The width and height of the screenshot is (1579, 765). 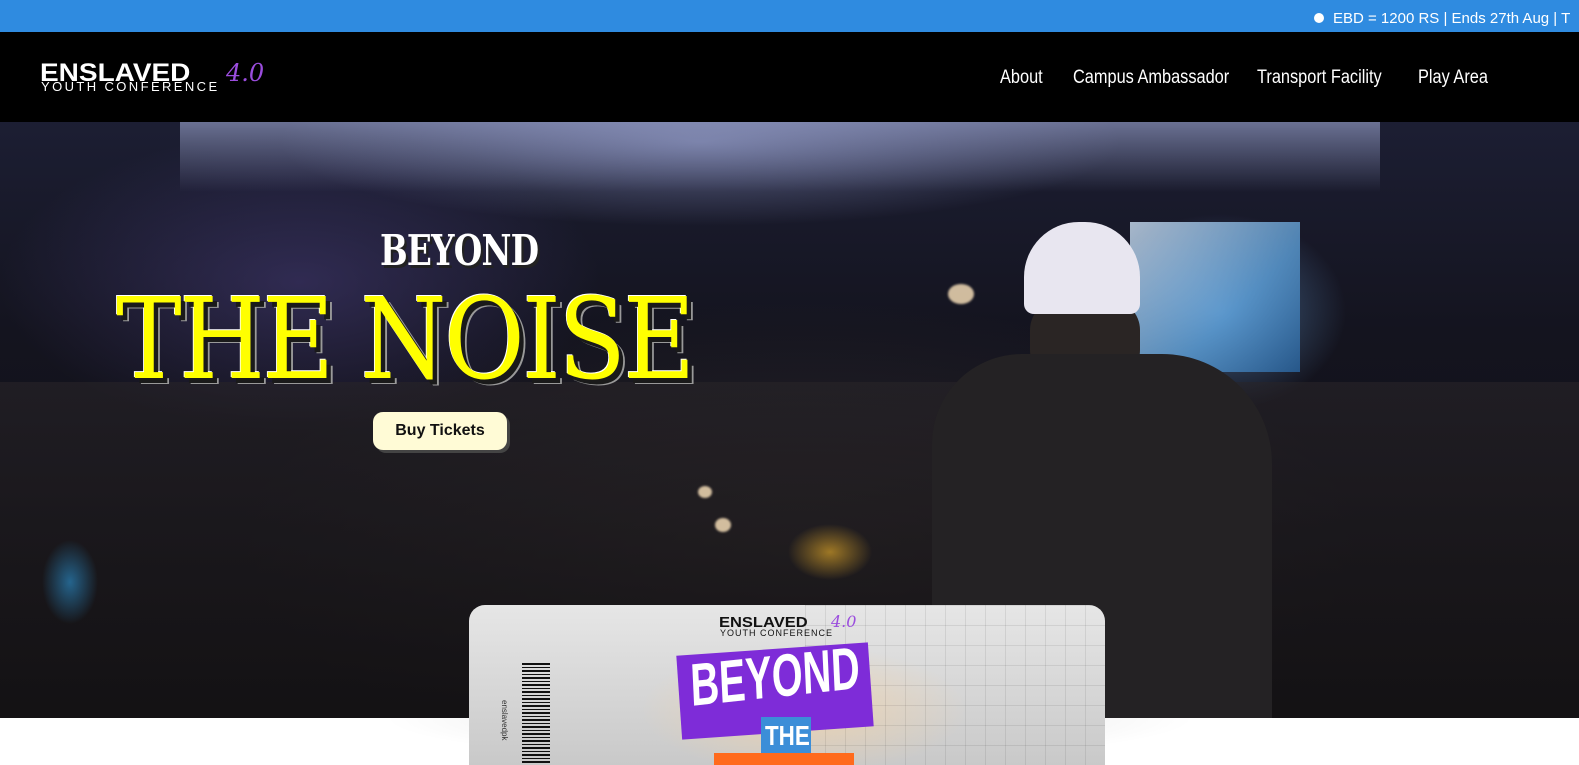 I want to click on barcode-label: enslavedpk, so click(x=504, y=720).